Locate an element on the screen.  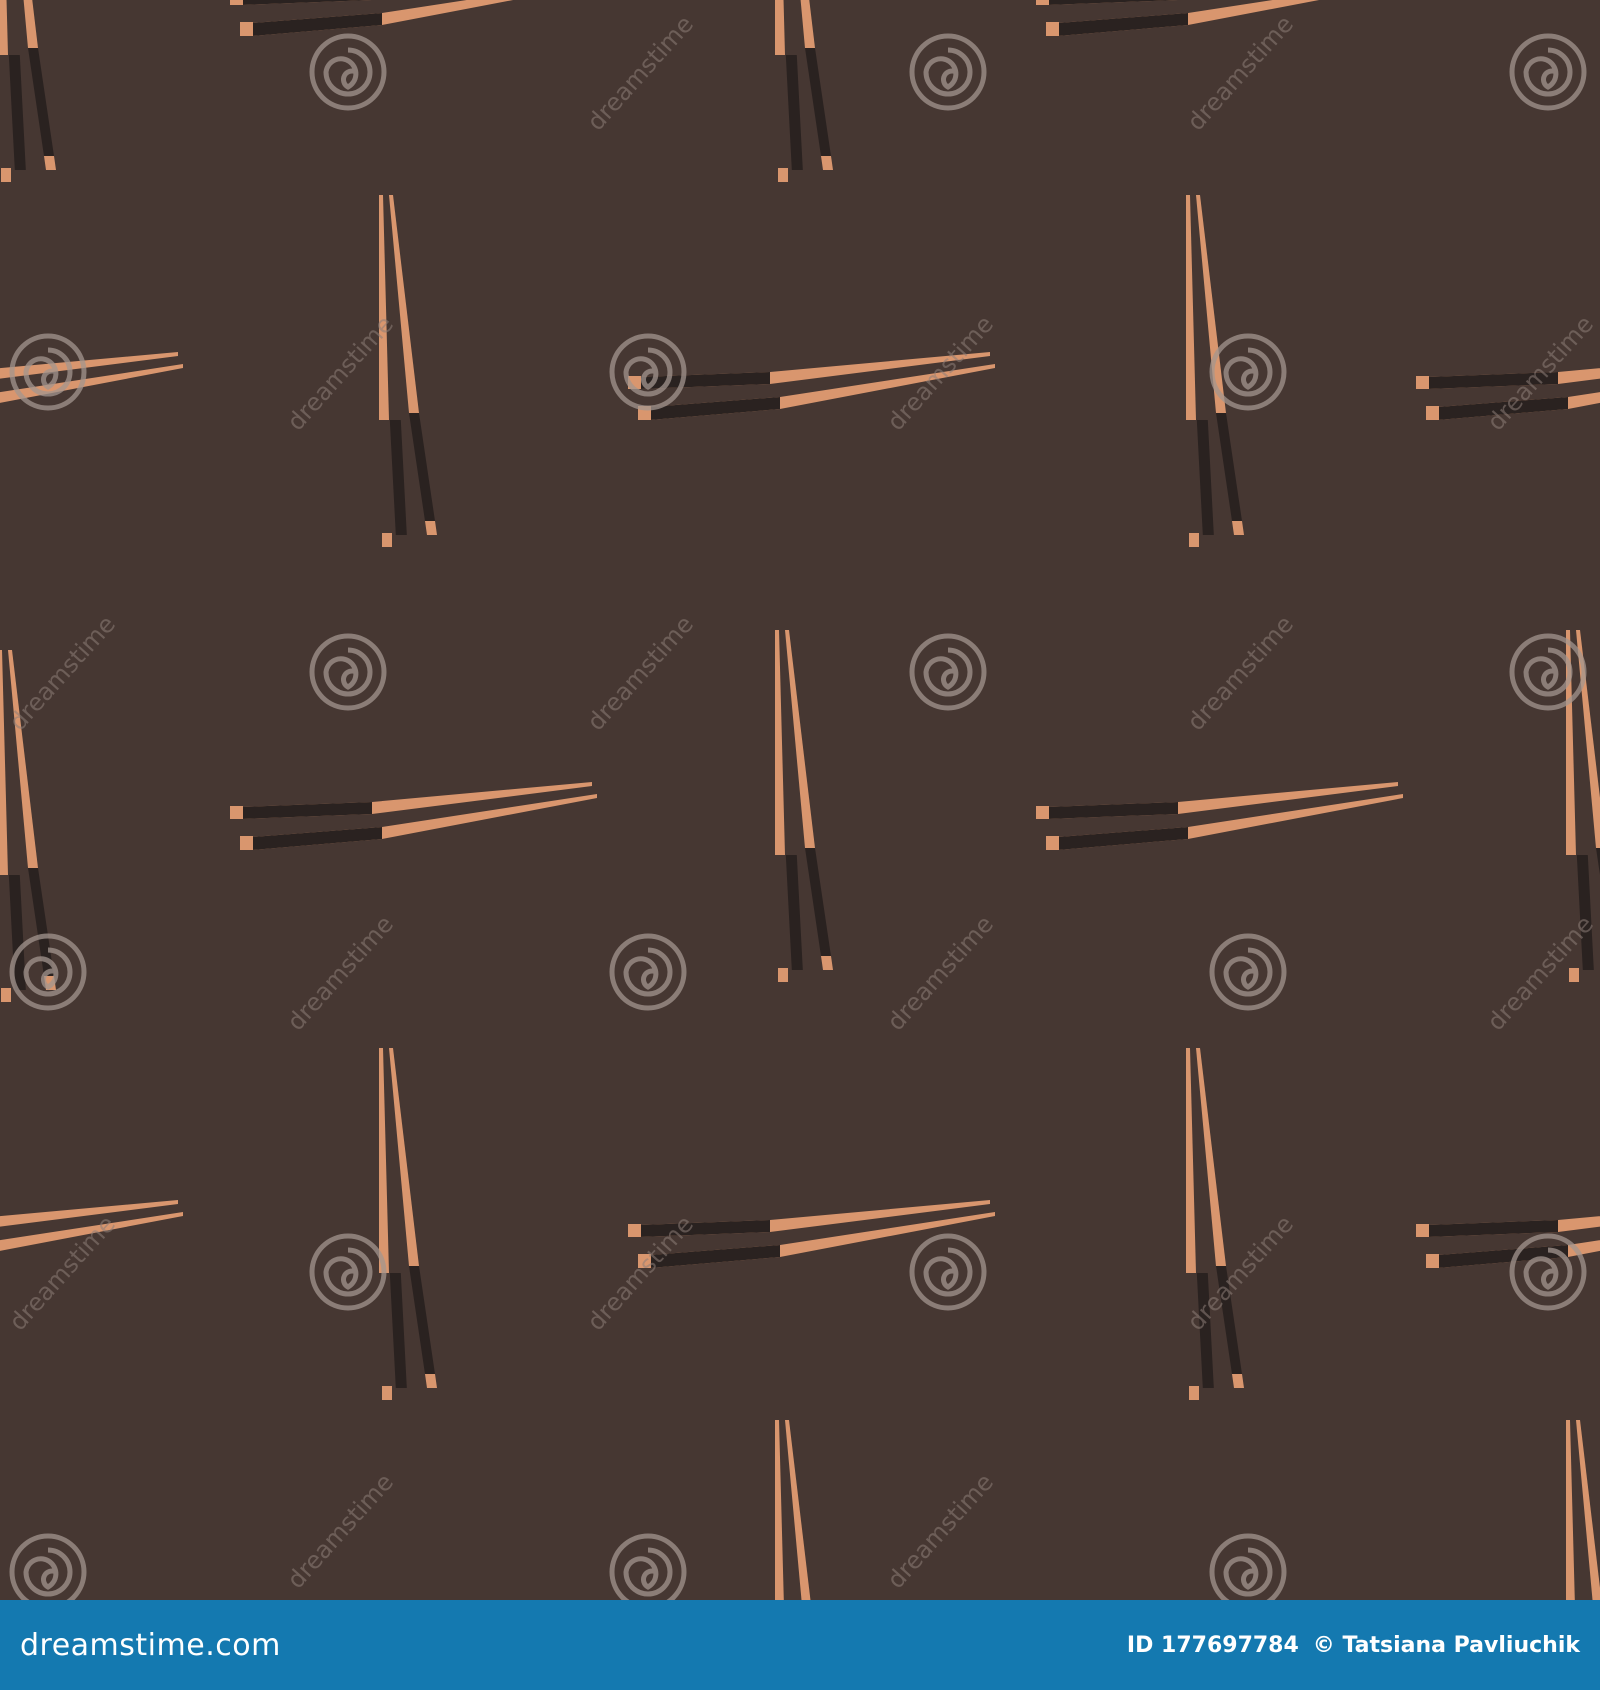
footer-credits: ID 177697784 © Tatsiana Pavliuchik is located at coordinates (1353, 1645).